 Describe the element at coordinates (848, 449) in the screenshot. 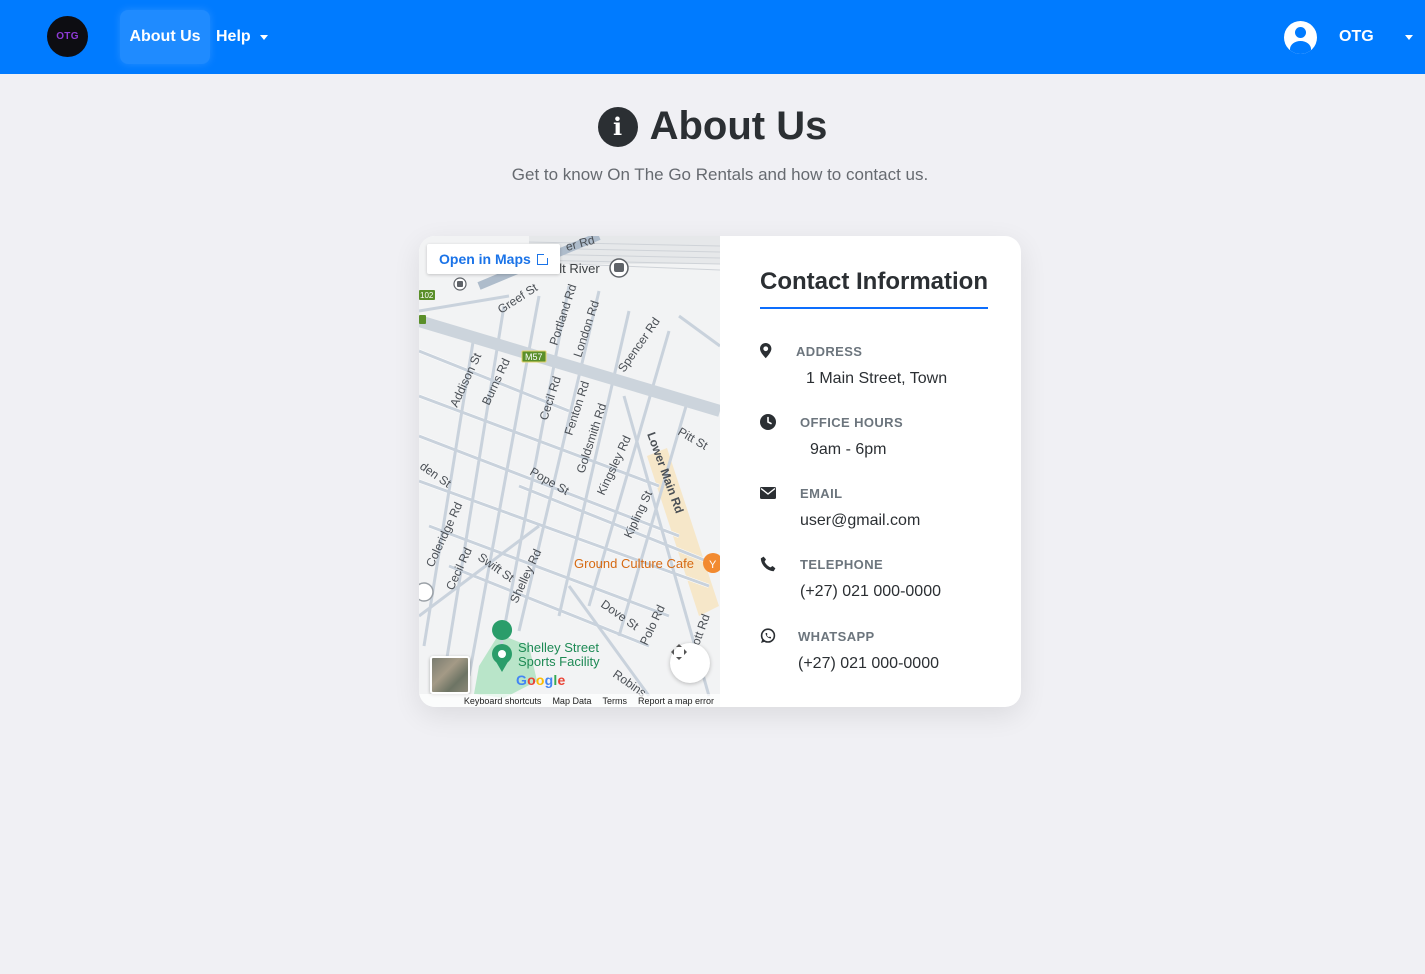

I see `office-hours-value: 9am - 6pm` at that location.